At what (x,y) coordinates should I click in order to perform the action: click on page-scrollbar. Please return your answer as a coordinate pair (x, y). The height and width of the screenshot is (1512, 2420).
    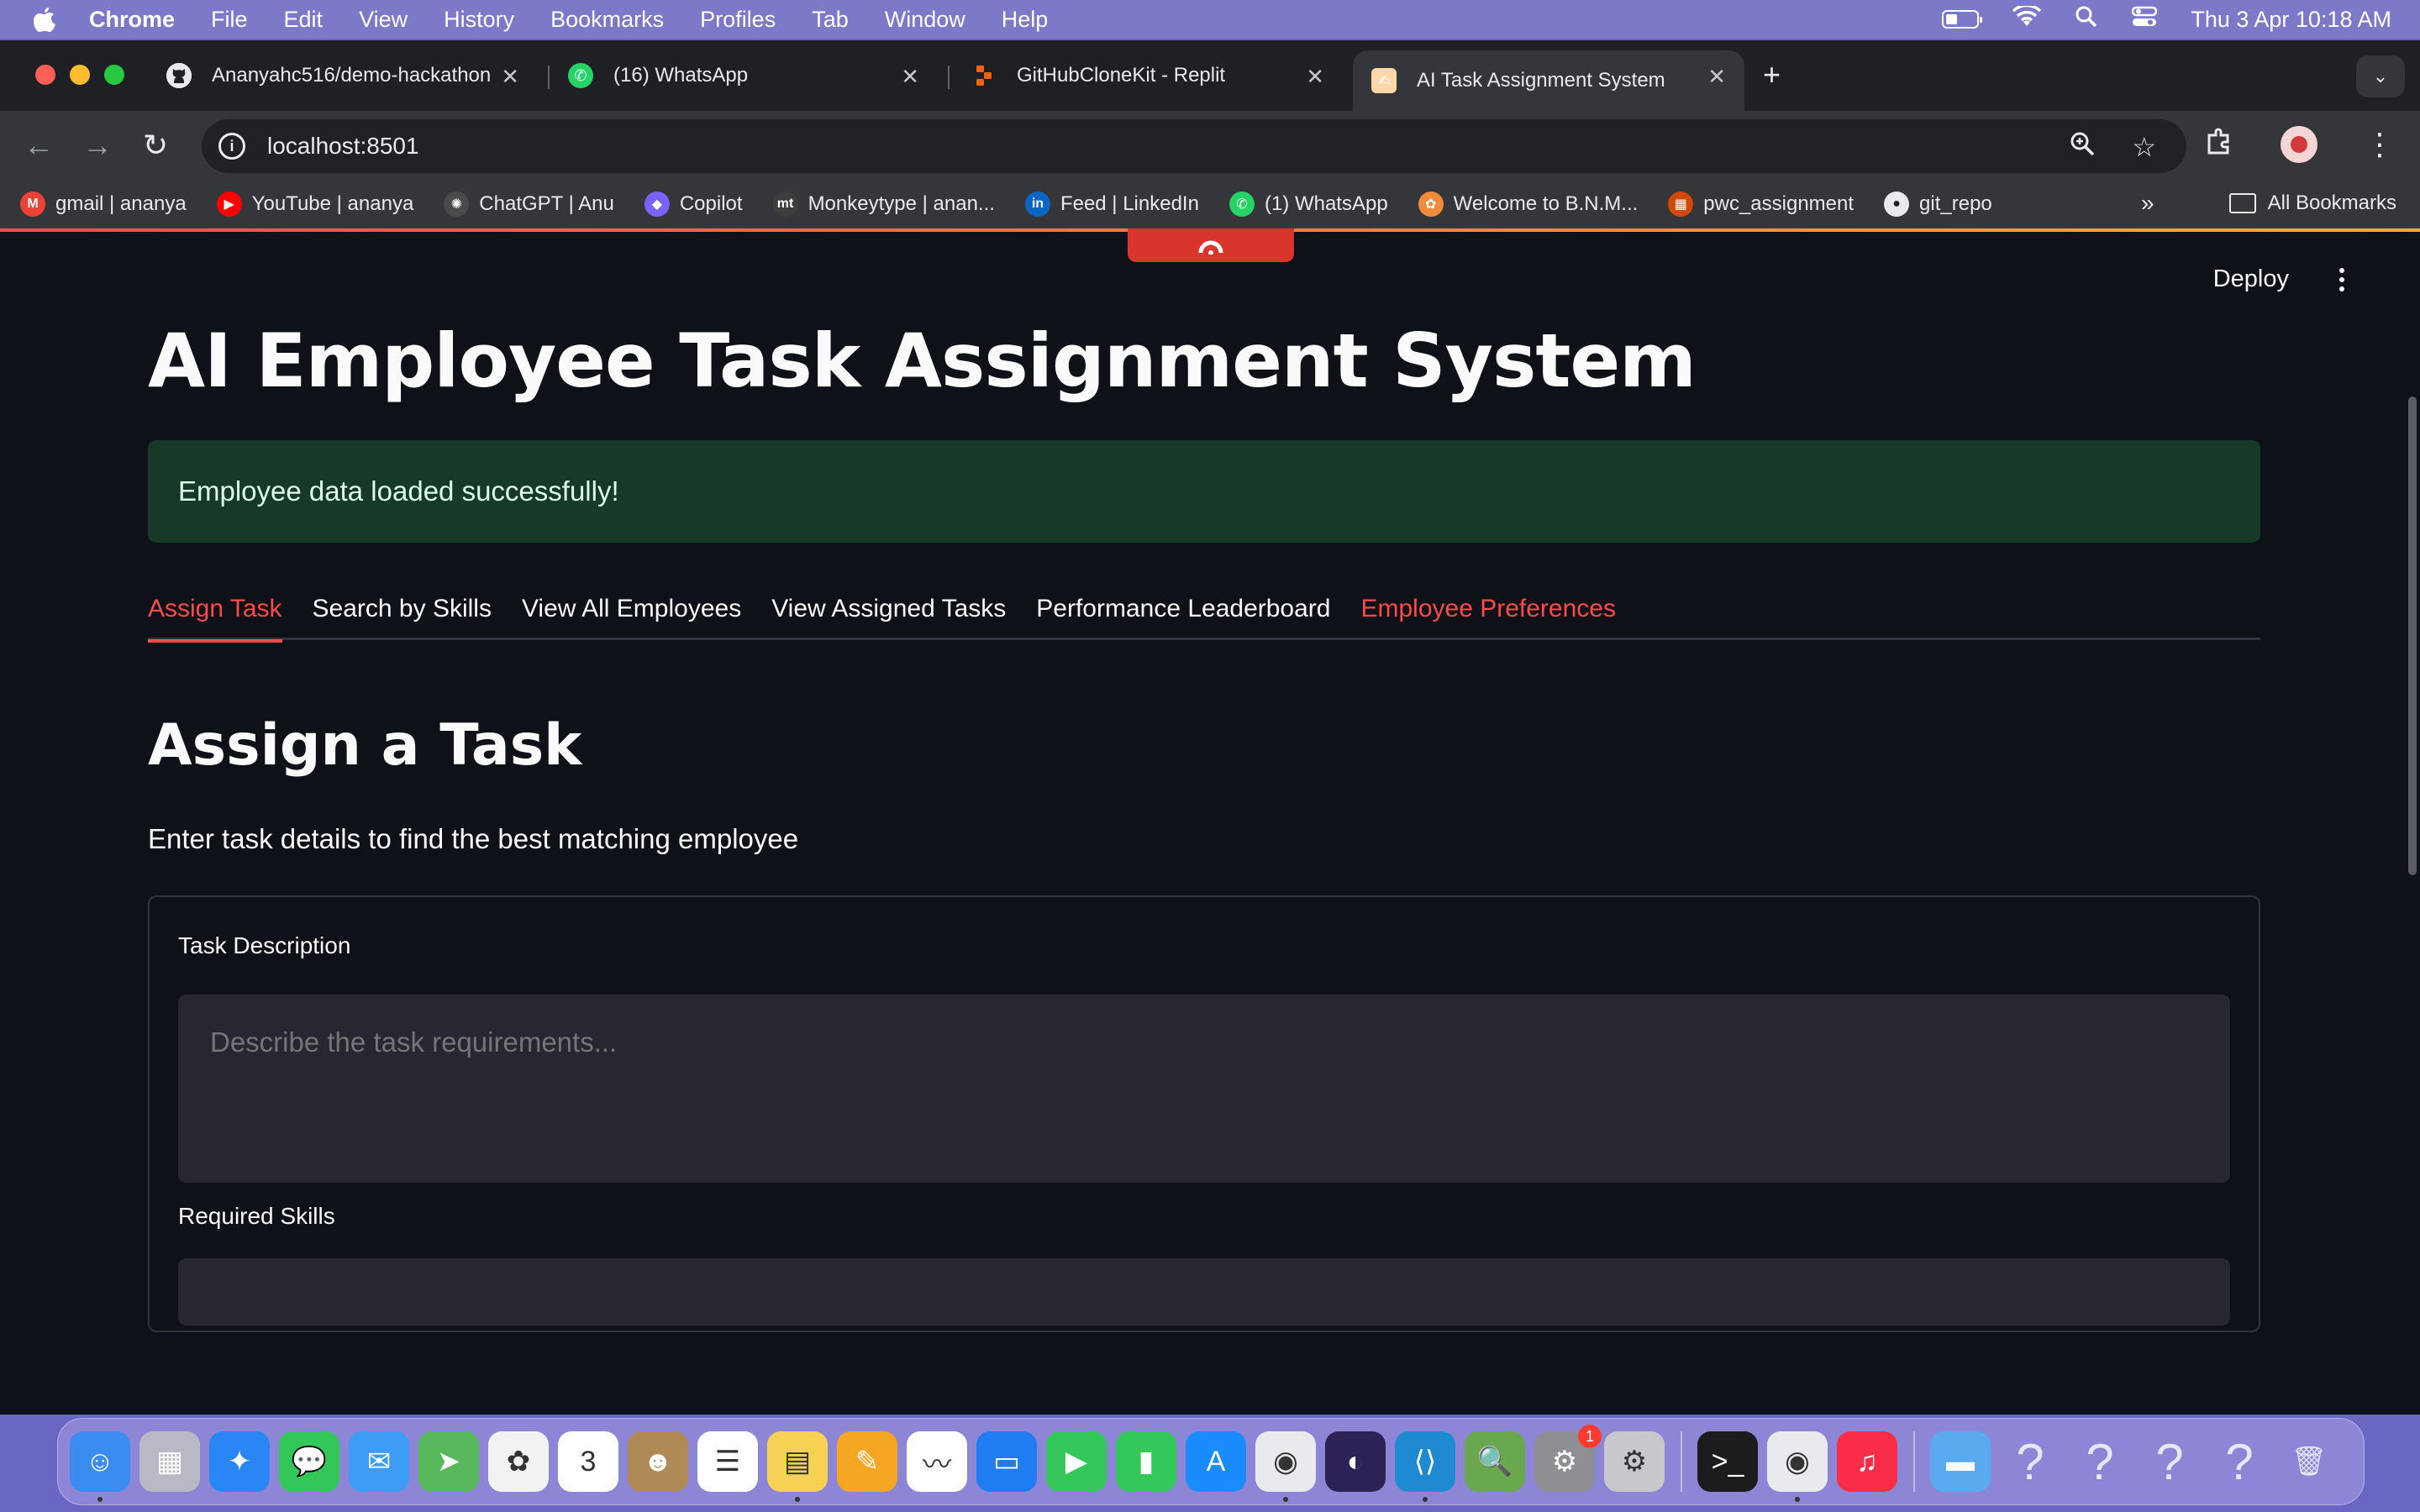
    Looking at the image, I should click on (2412, 635).